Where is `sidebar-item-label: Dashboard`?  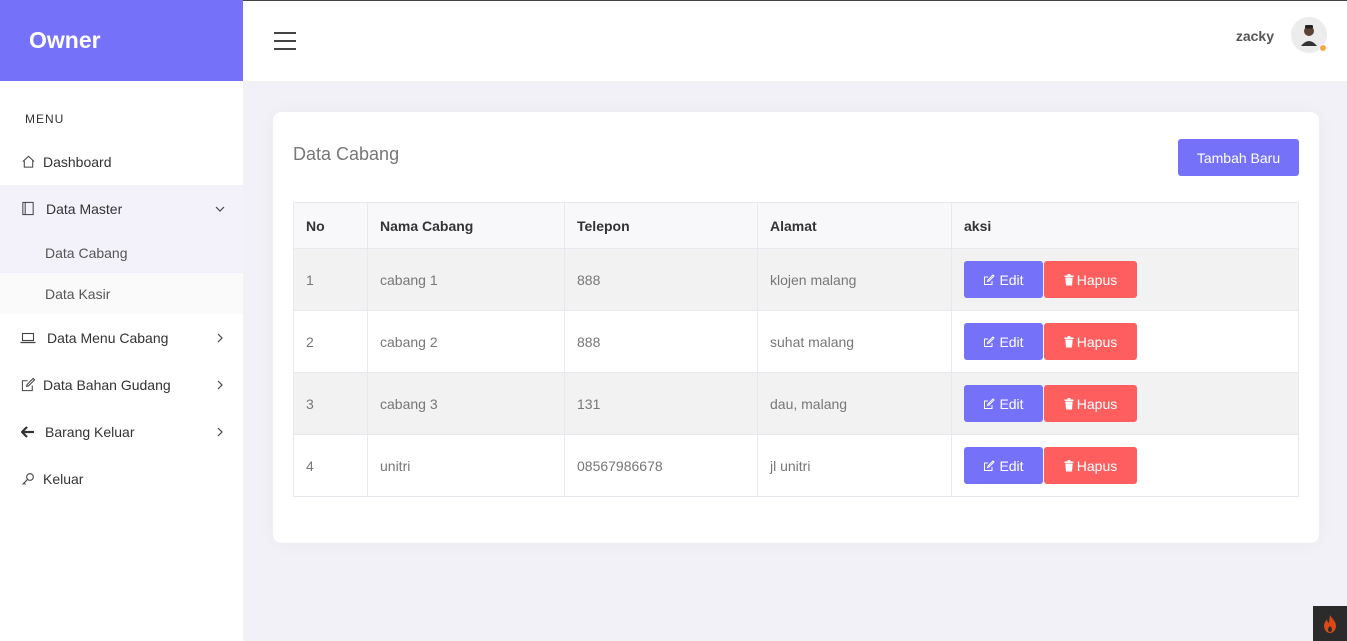
sidebar-item-label: Dashboard is located at coordinates (77, 161).